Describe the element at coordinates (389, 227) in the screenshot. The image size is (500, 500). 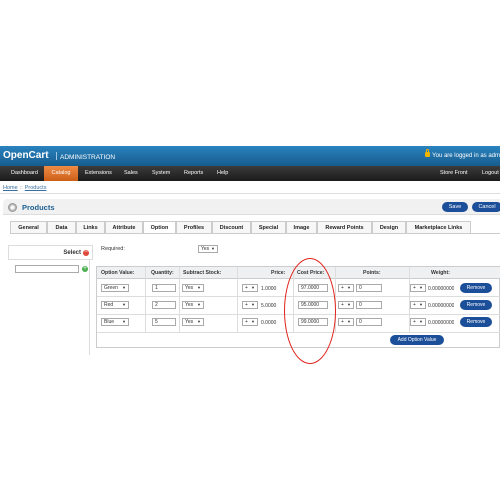
I see `tab-design: Design` at that location.